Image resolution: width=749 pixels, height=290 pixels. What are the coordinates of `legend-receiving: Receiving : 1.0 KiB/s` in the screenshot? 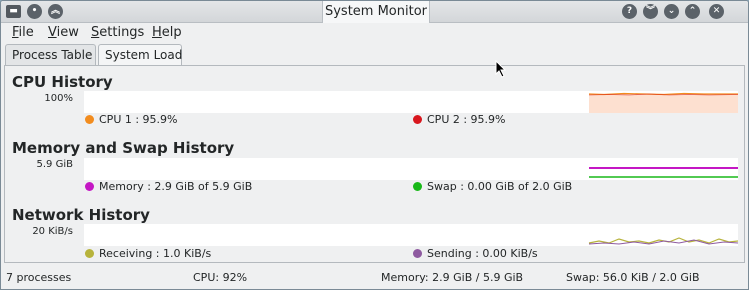 It's located at (148, 253).